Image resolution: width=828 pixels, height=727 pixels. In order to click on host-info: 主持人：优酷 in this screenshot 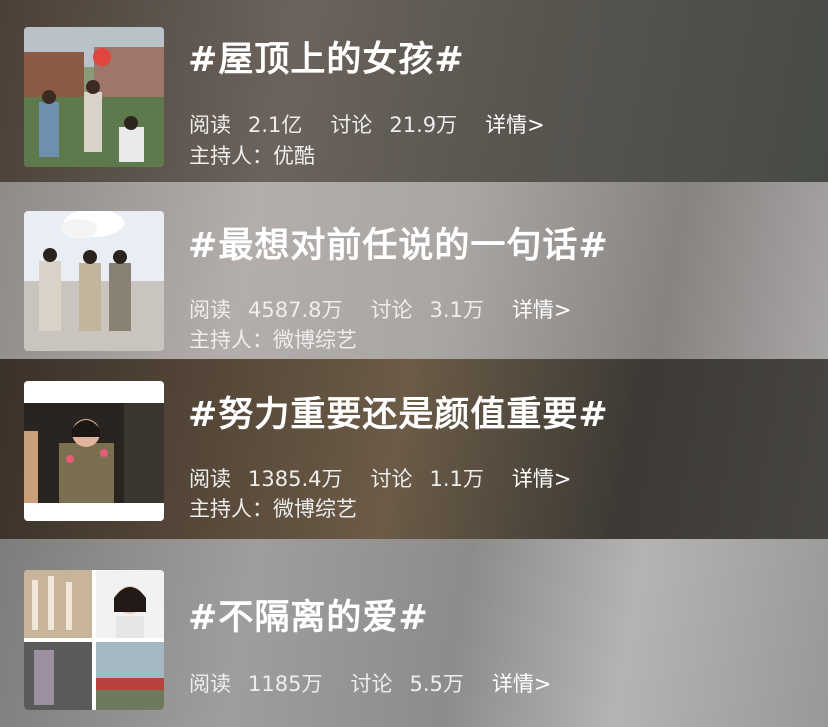, I will do `click(252, 155)`.